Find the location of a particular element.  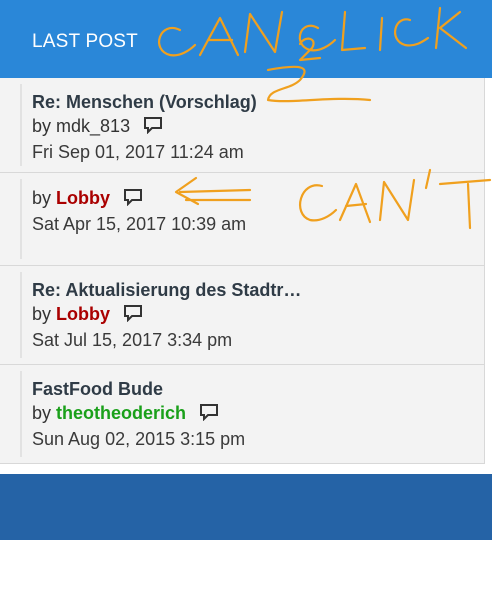

forum-footer-bar is located at coordinates (246, 507).